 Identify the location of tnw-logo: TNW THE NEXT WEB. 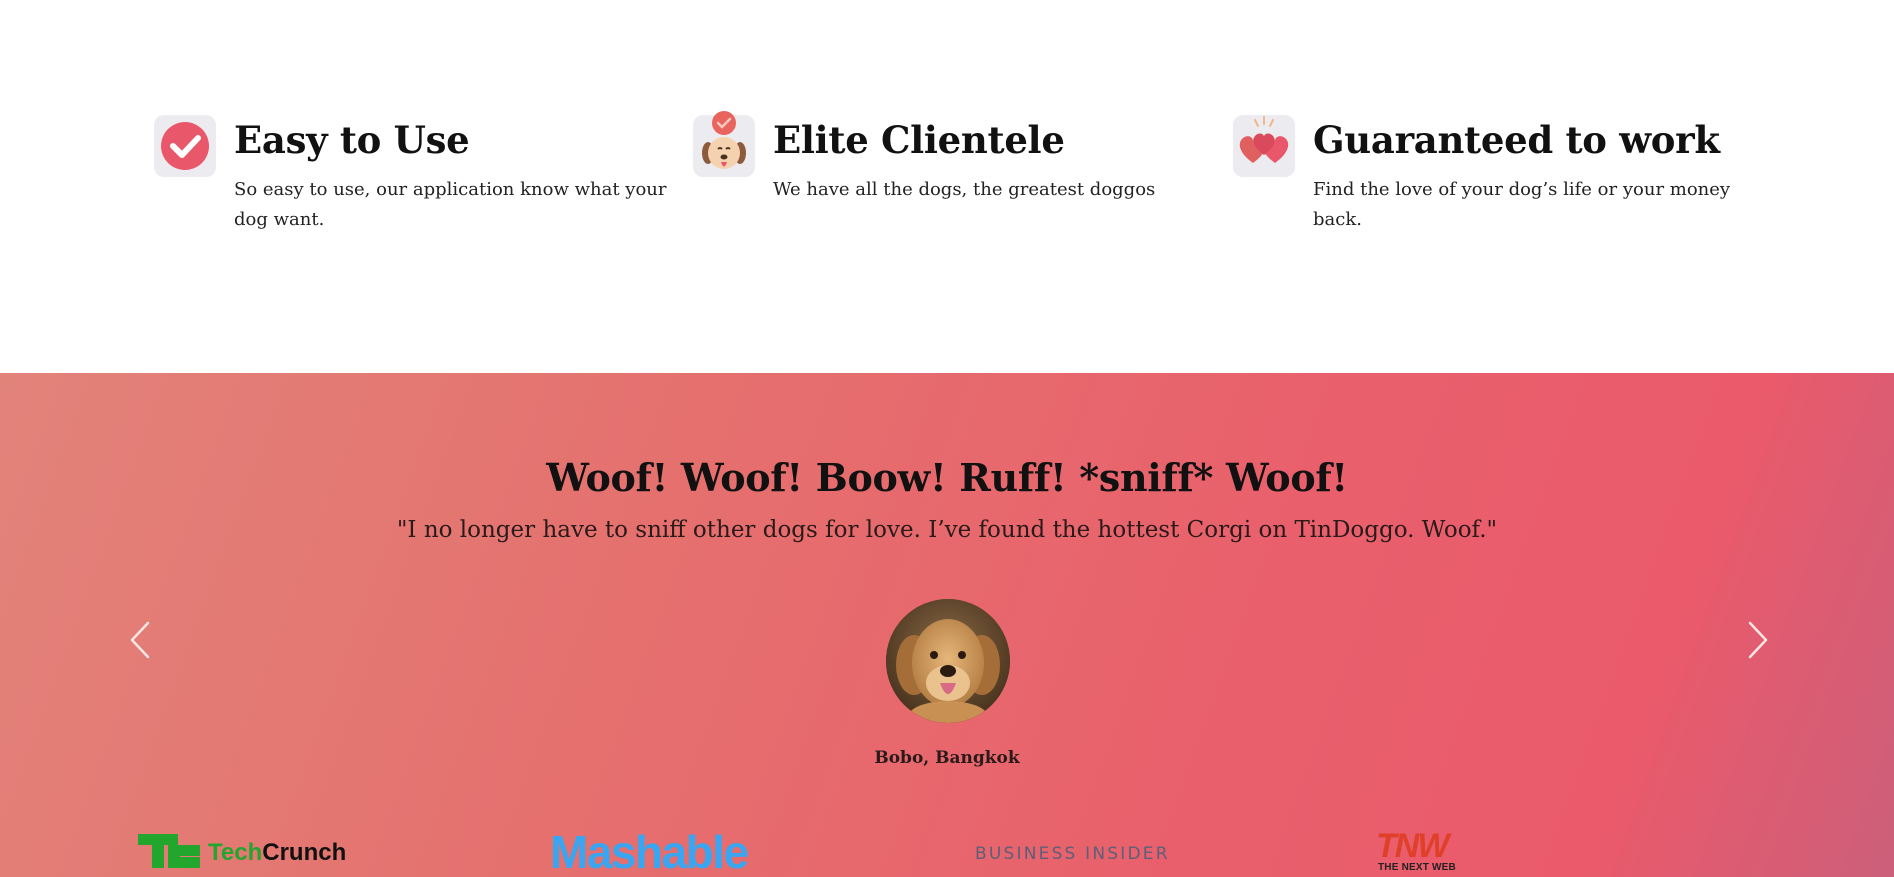
(1421, 850).